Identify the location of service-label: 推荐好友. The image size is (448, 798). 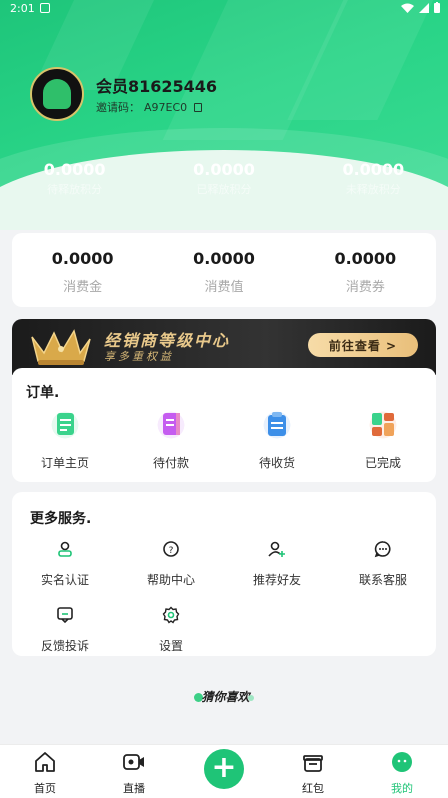
(276, 580).